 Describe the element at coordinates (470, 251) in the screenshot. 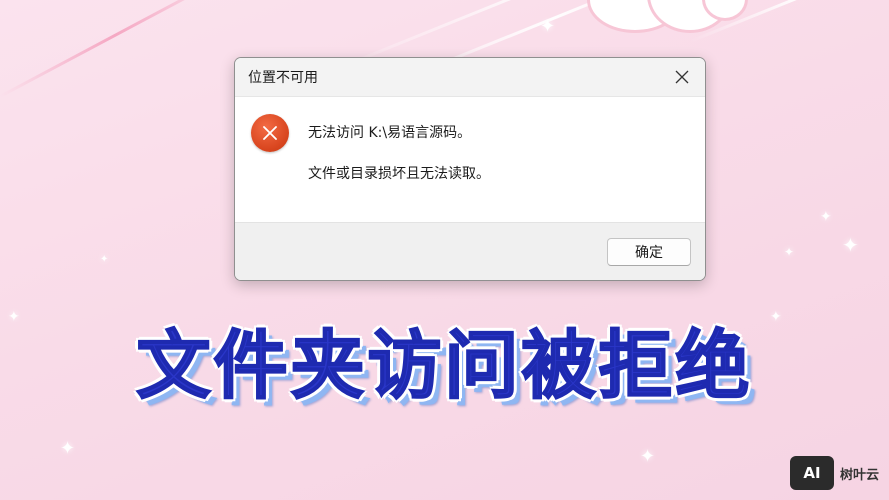

I see `dialog-footer: 确定` at that location.